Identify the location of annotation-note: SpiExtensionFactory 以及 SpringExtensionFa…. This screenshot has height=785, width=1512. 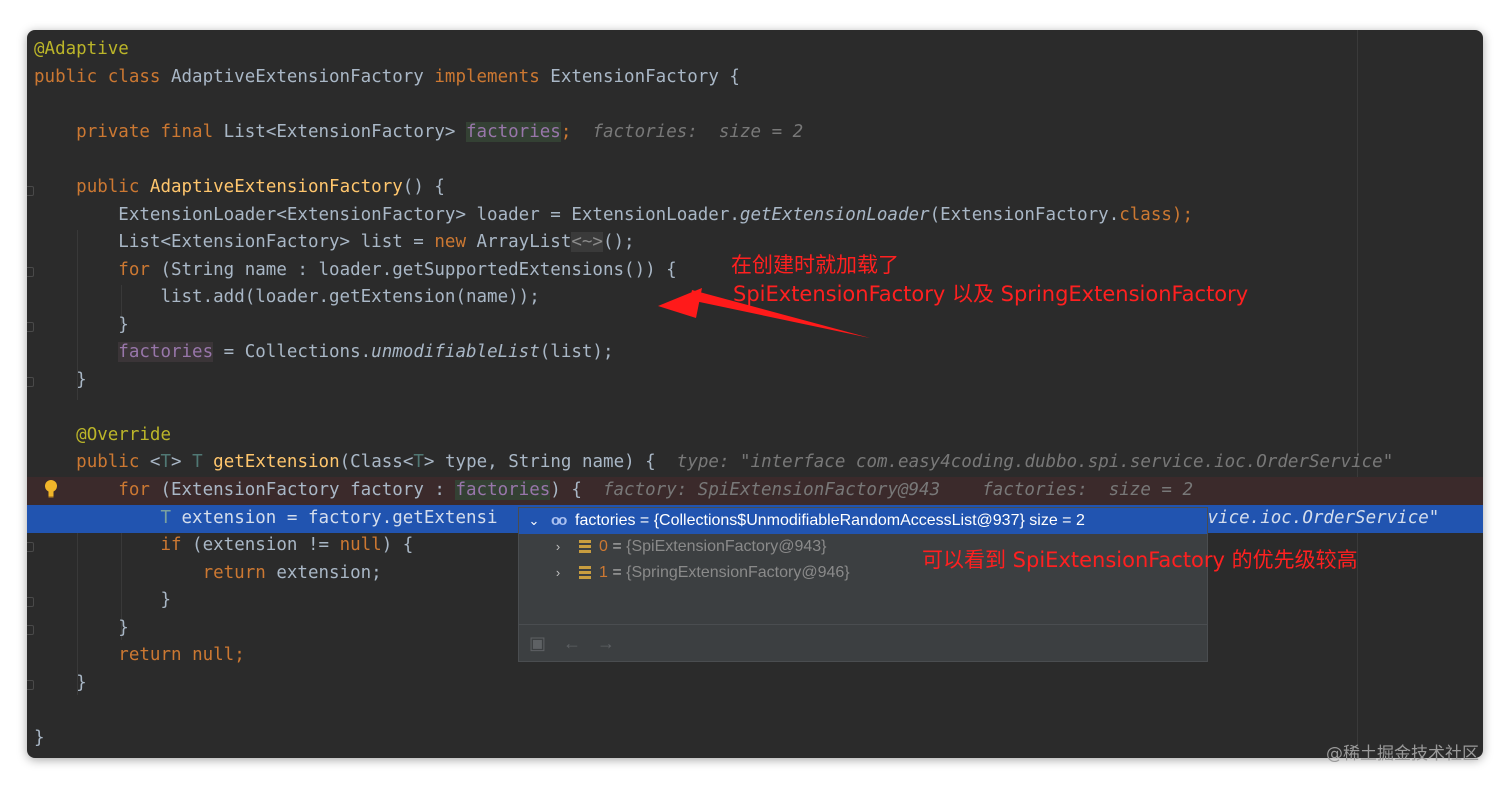
(991, 294).